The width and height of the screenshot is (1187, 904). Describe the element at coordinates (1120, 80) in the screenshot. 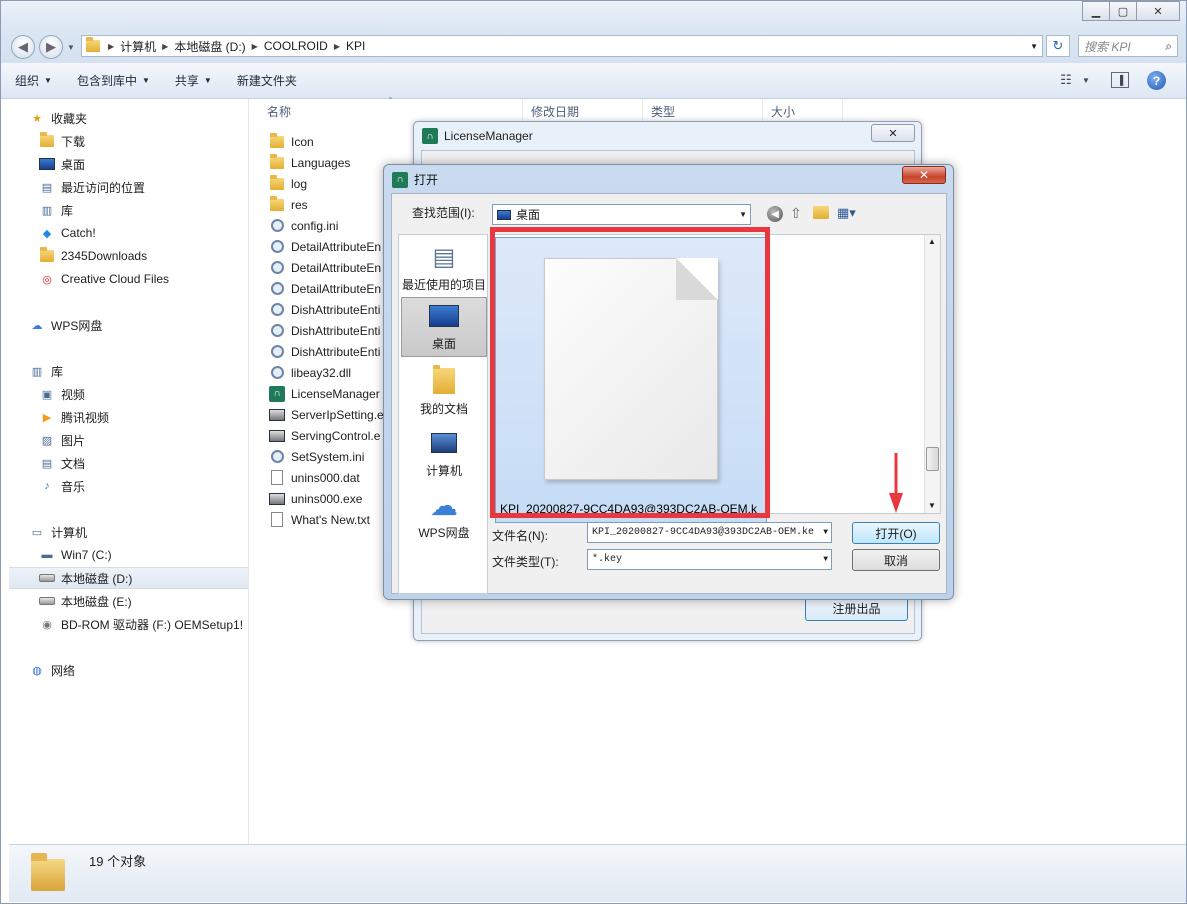

I see `preview-pane-icon: ▐` at that location.